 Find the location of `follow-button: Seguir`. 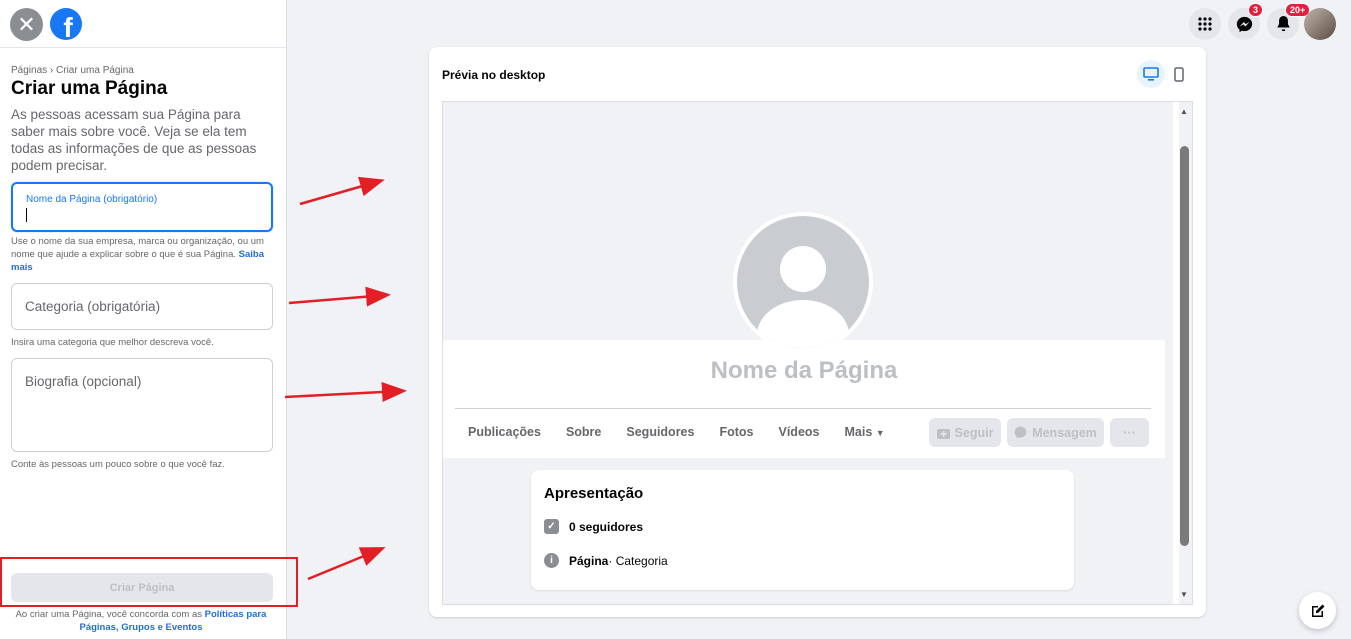

follow-button: Seguir is located at coordinates (965, 432).